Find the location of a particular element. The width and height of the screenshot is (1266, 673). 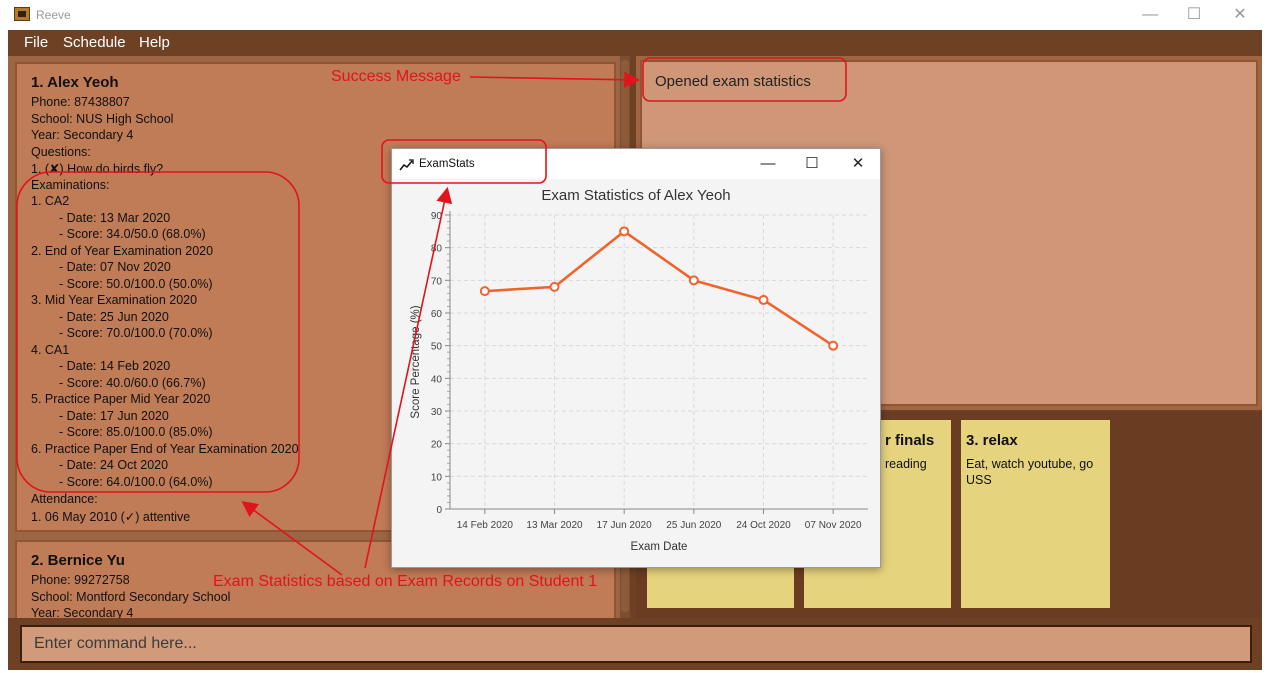

chart-y-tick-label: 50 is located at coordinates (437, 347).